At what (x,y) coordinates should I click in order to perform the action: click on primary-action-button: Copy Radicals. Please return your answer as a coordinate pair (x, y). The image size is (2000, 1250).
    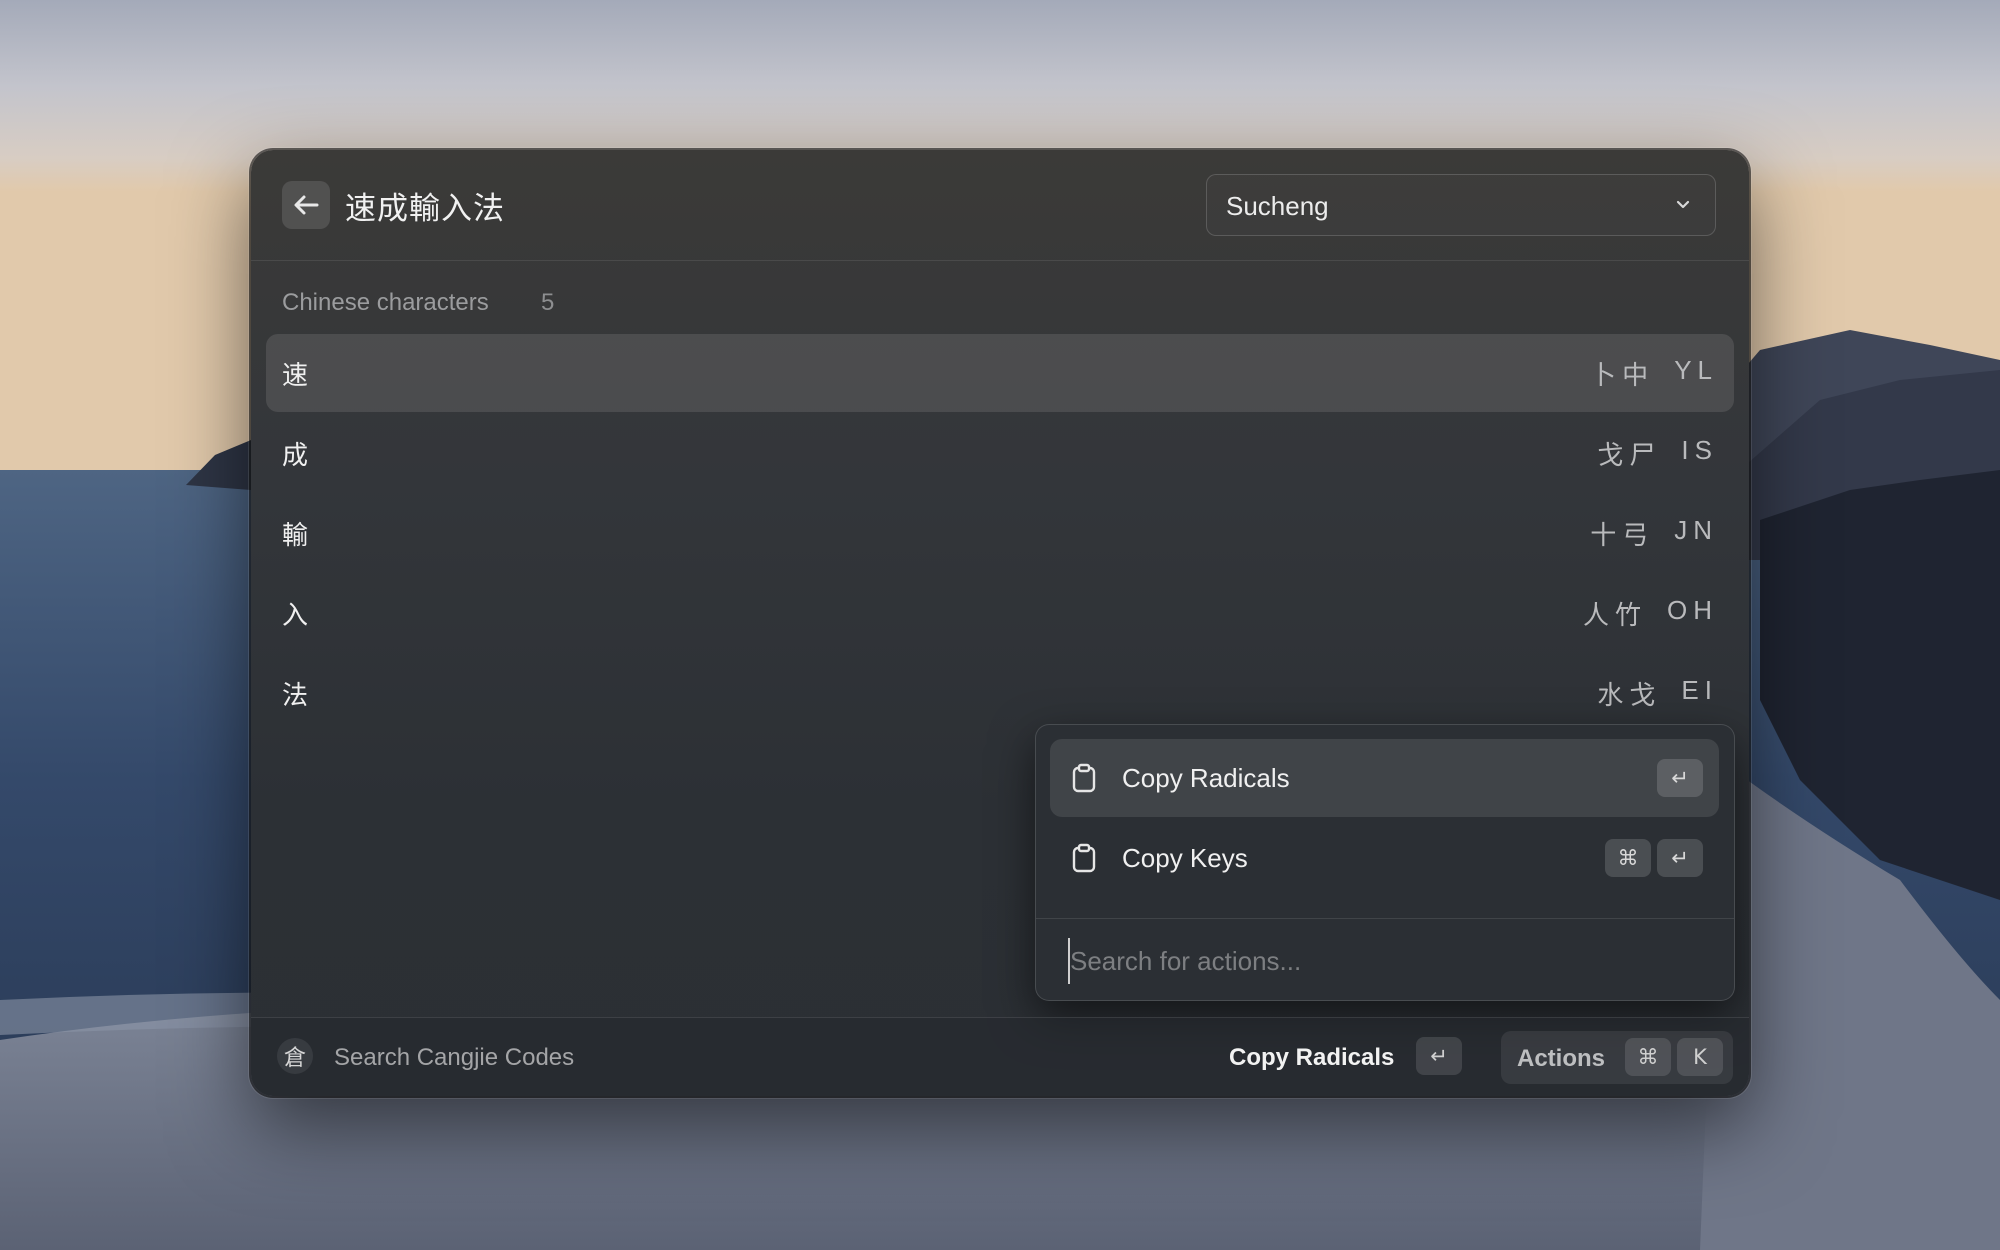
    Looking at the image, I should click on (1311, 1058).